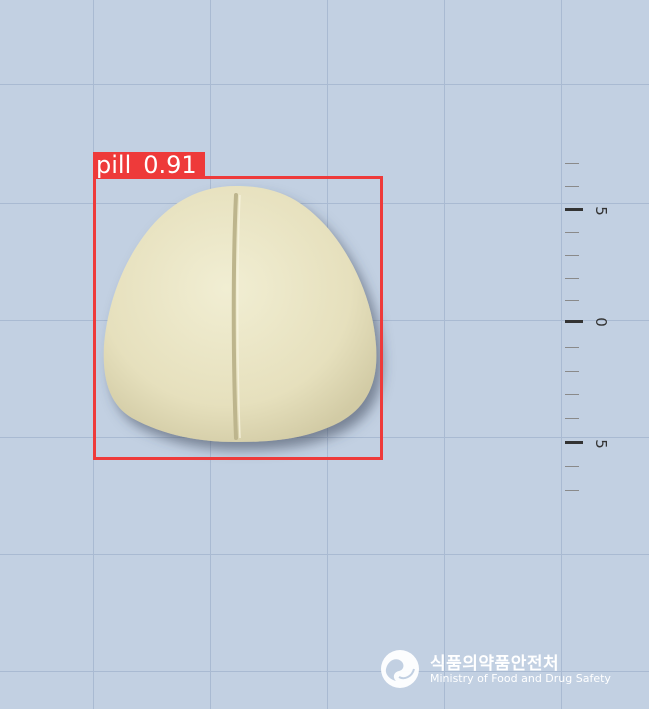  I want to click on ruler: 5 0 5, so click(590, 330).